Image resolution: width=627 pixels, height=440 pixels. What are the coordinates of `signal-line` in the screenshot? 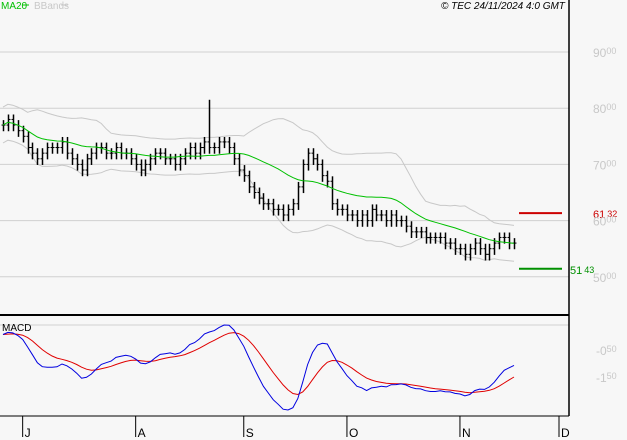 It's located at (258, 364).